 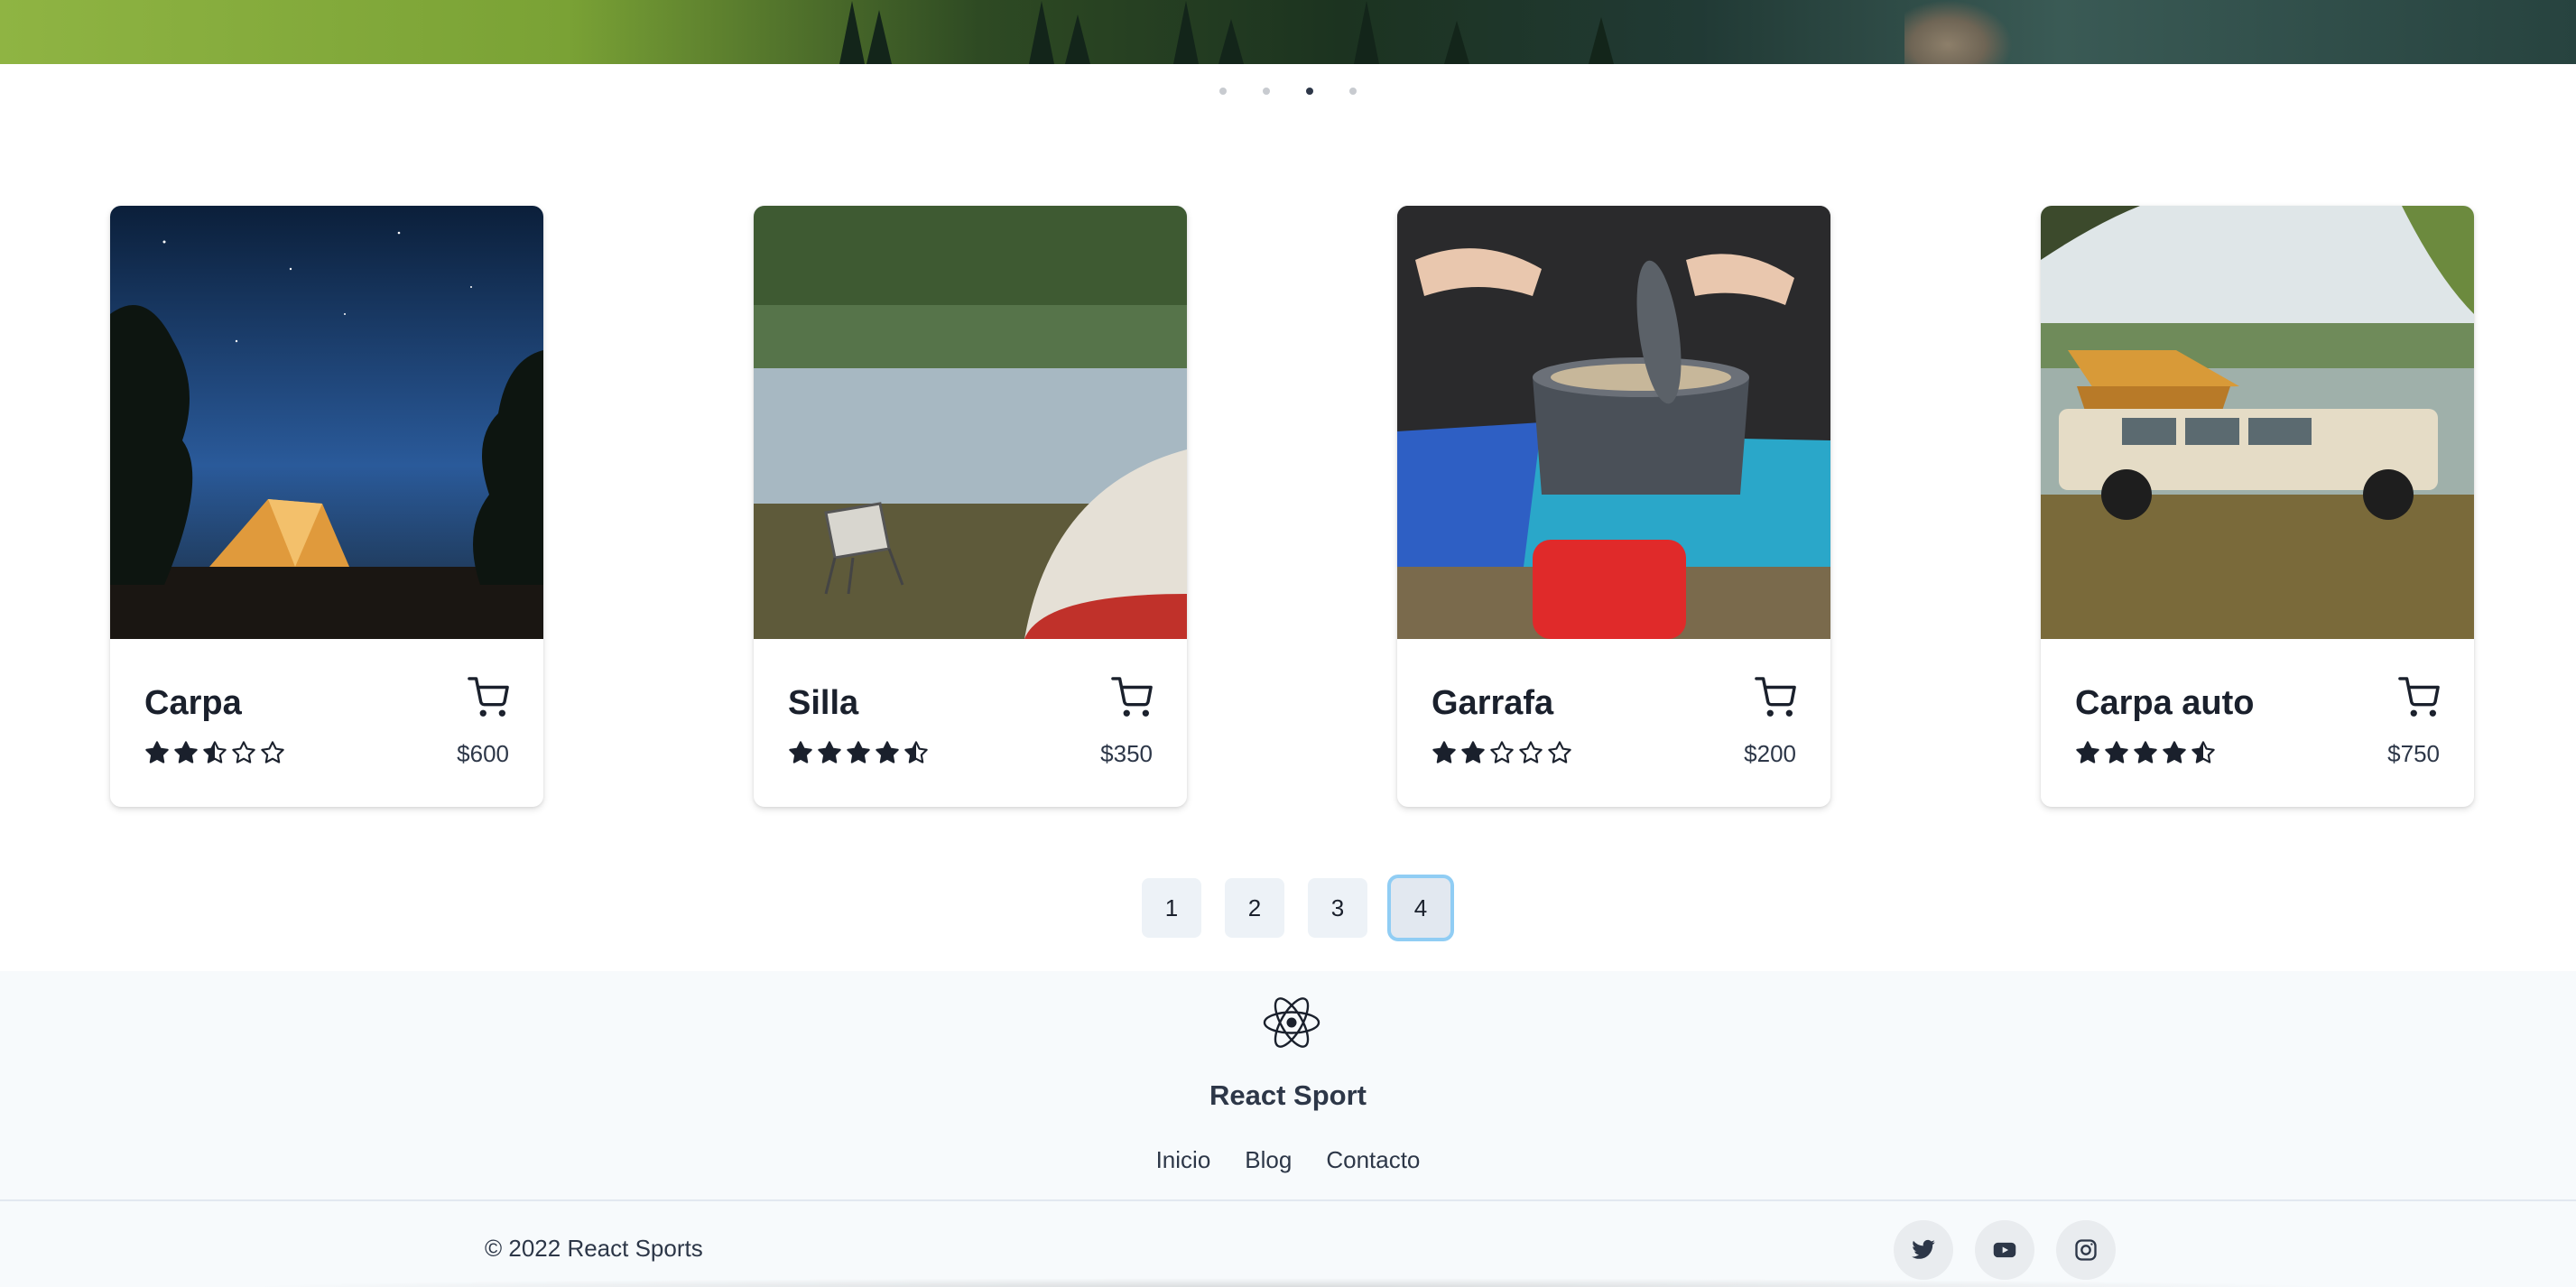 I want to click on product-name: Carpa auto, so click(x=2165, y=703).